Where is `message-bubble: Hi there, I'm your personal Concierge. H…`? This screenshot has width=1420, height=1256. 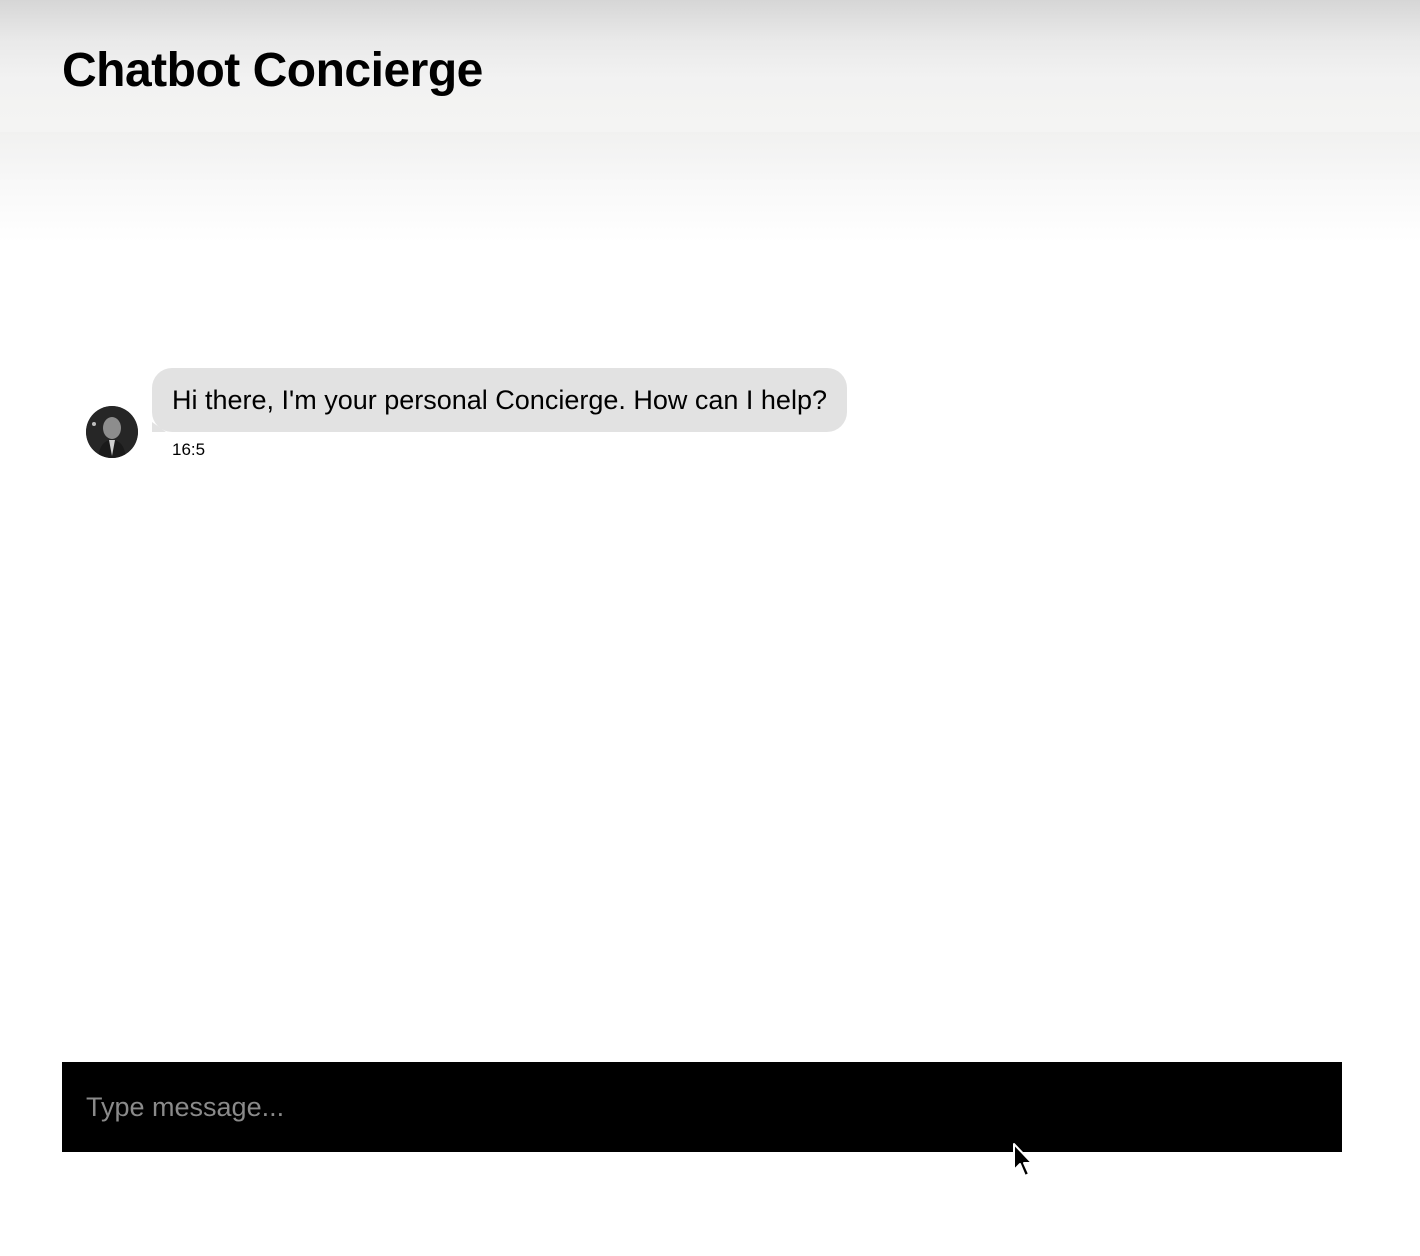
message-bubble: Hi there, I'm your personal Concierge. H… is located at coordinates (499, 400).